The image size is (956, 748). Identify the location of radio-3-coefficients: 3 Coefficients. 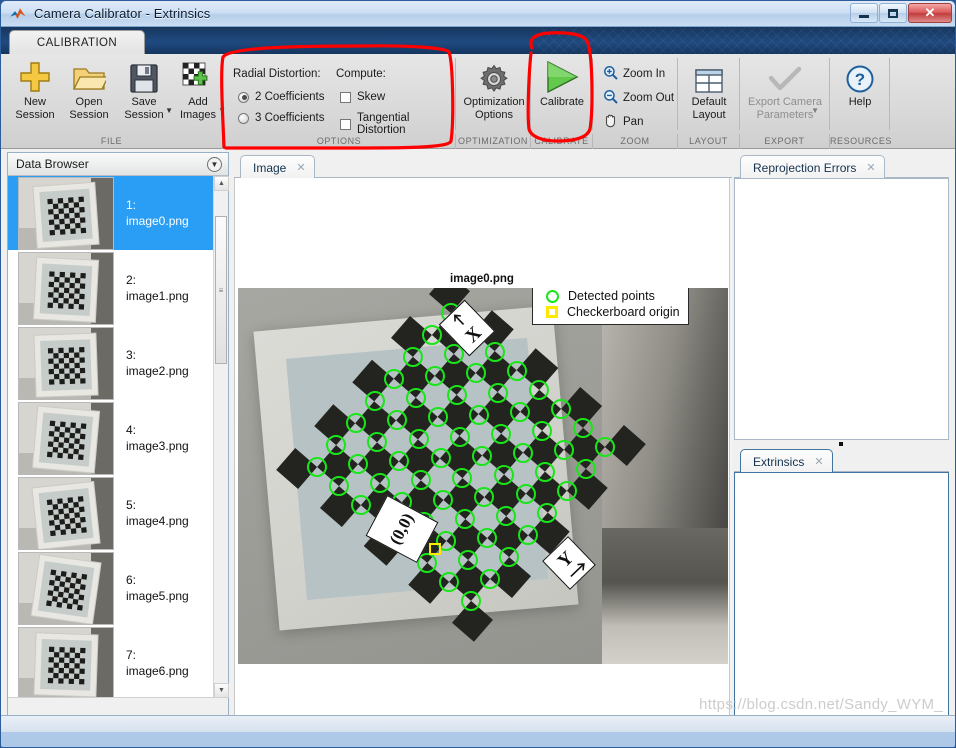
(281, 118).